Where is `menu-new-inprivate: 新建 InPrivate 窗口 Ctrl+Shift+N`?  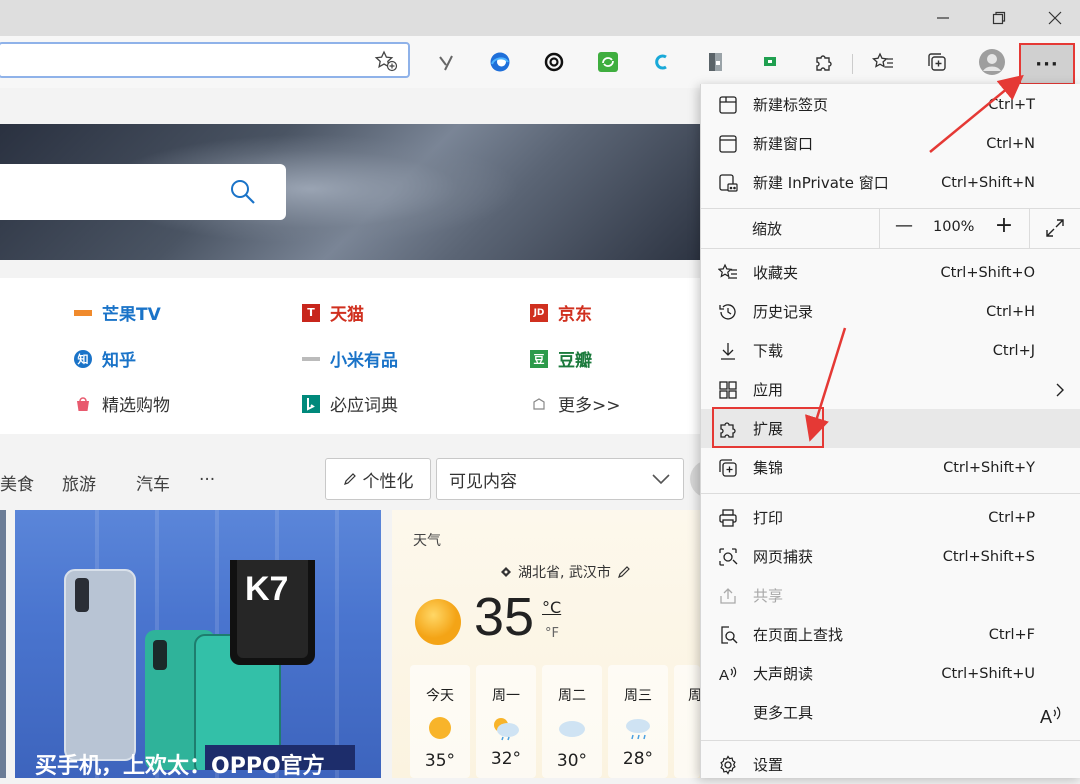 menu-new-inprivate: 新建 InPrivate 窗口 Ctrl+Shift+N is located at coordinates (890, 182).